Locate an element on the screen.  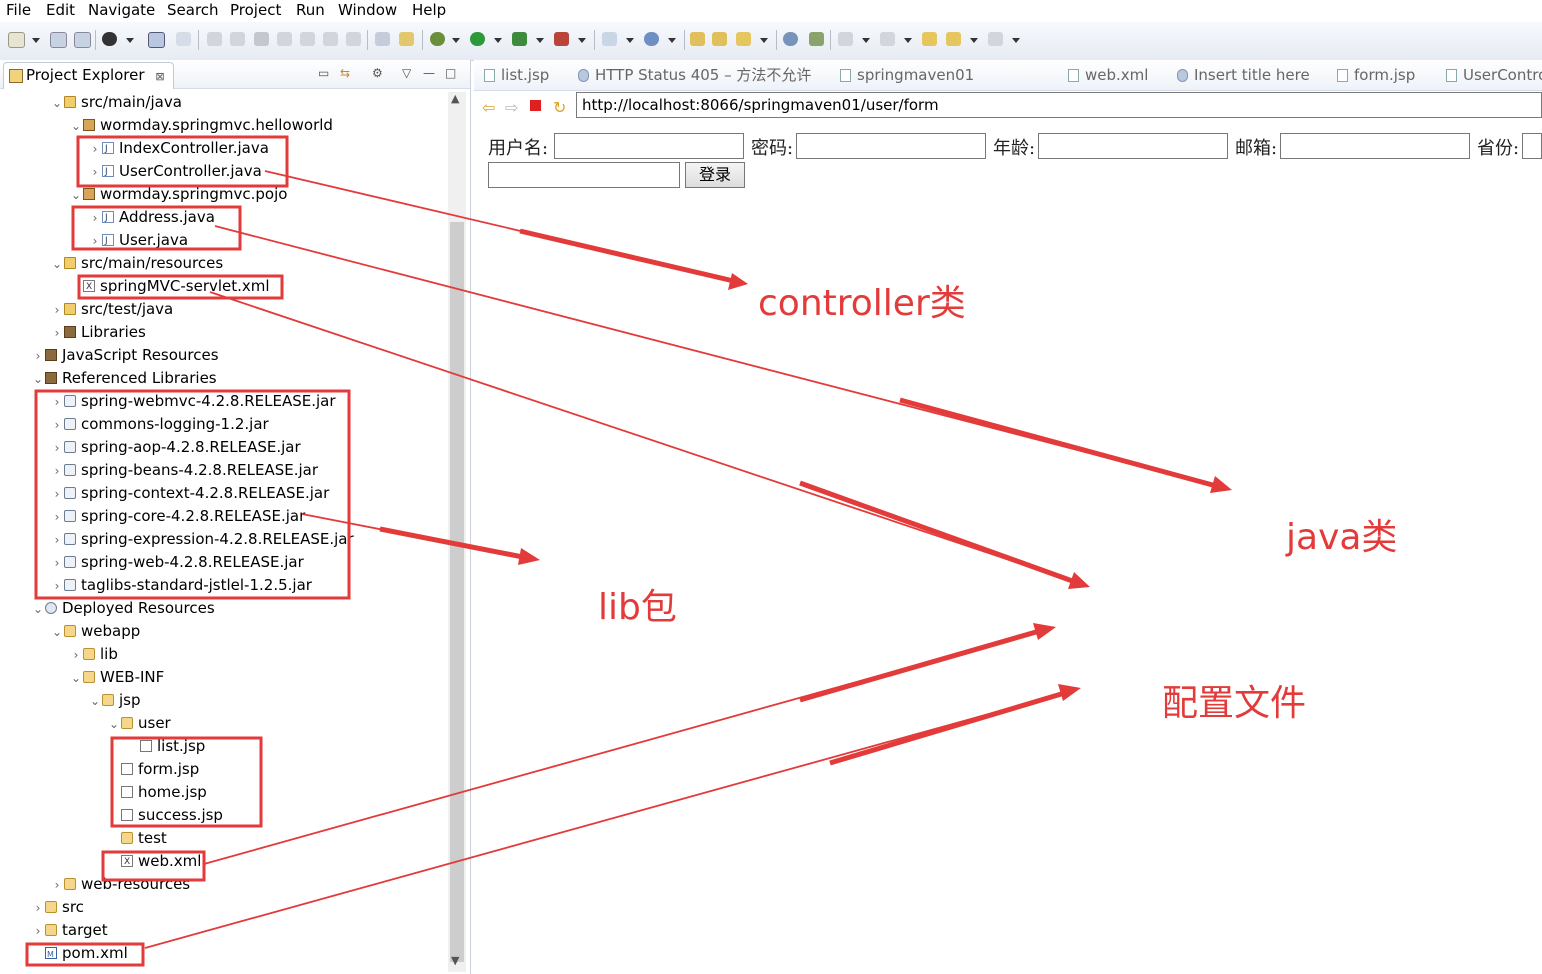
new-web-project-dropdown-icon is located at coordinates (630, 40).